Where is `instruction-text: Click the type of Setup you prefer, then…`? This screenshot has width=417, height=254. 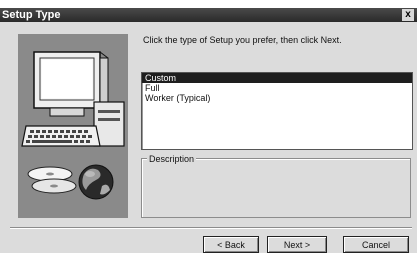 instruction-text: Click the type of Setup you prefer, then… is located at coordinates (242, 40).